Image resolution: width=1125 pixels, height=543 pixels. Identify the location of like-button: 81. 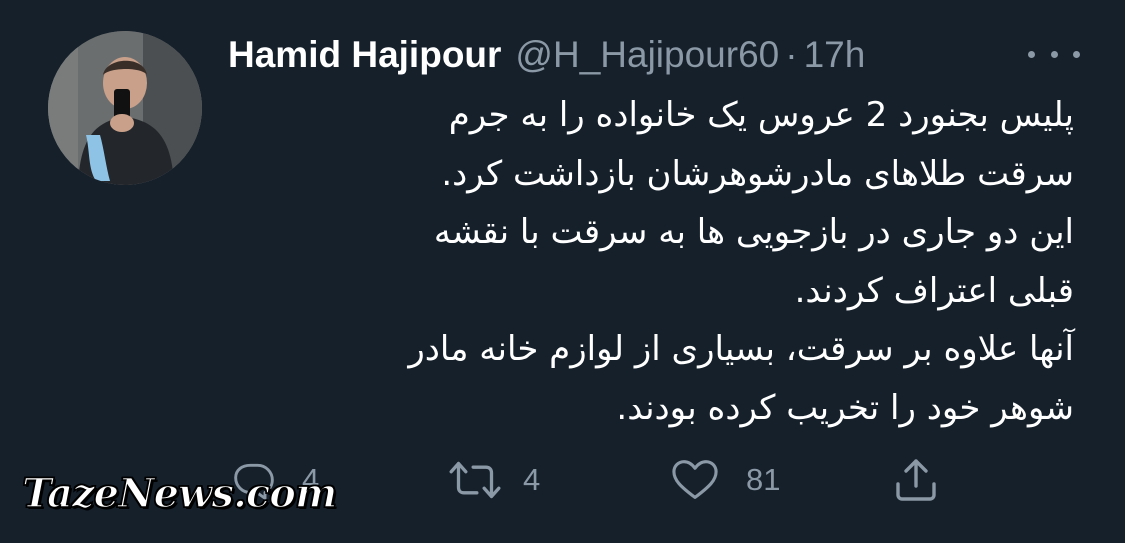
(725, 480).